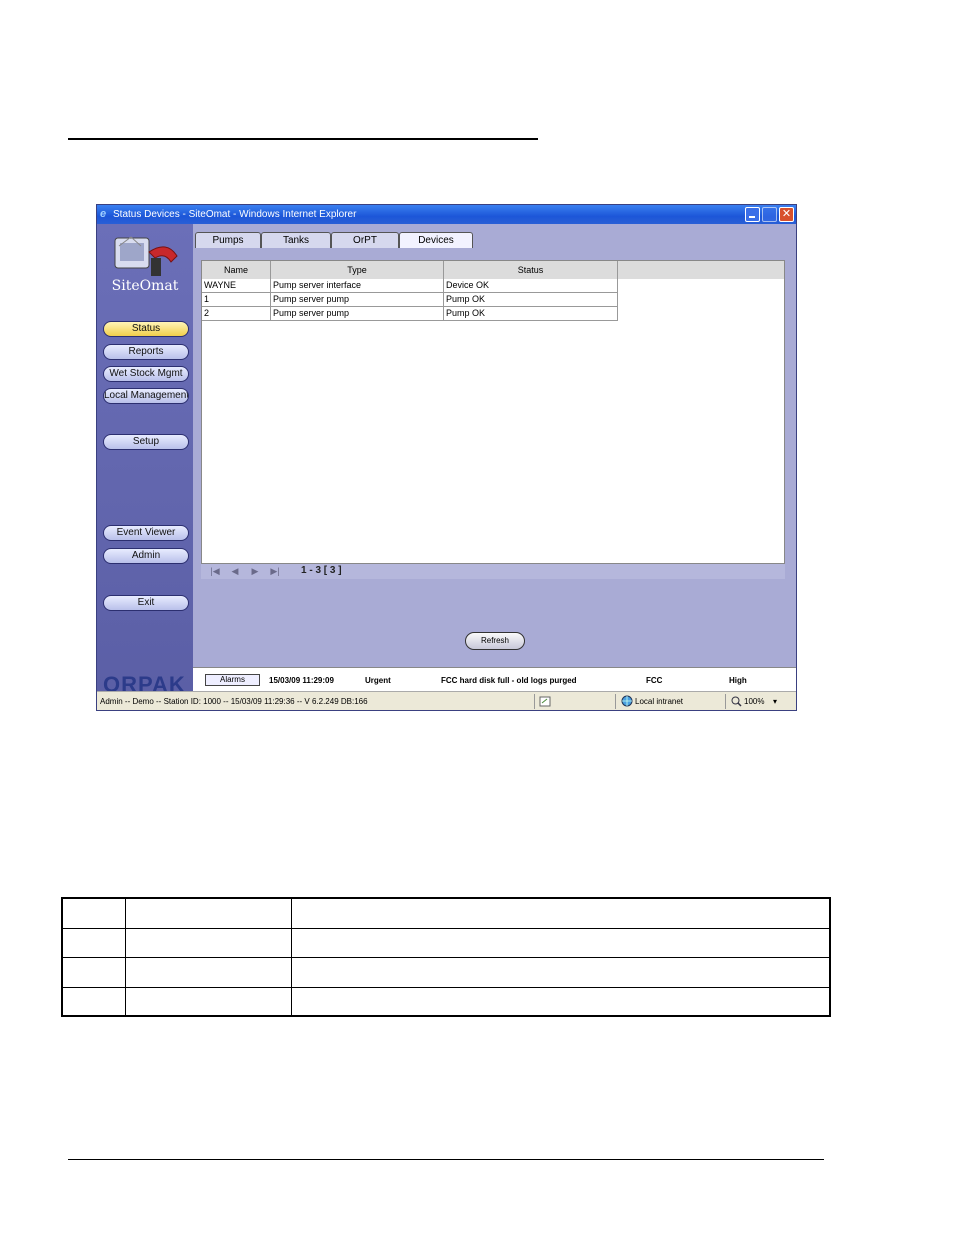  What do you see at coordinates (215, 571) in the screenshot?
I see `first-page-icon: |◀` at bounding box center [215, 571].